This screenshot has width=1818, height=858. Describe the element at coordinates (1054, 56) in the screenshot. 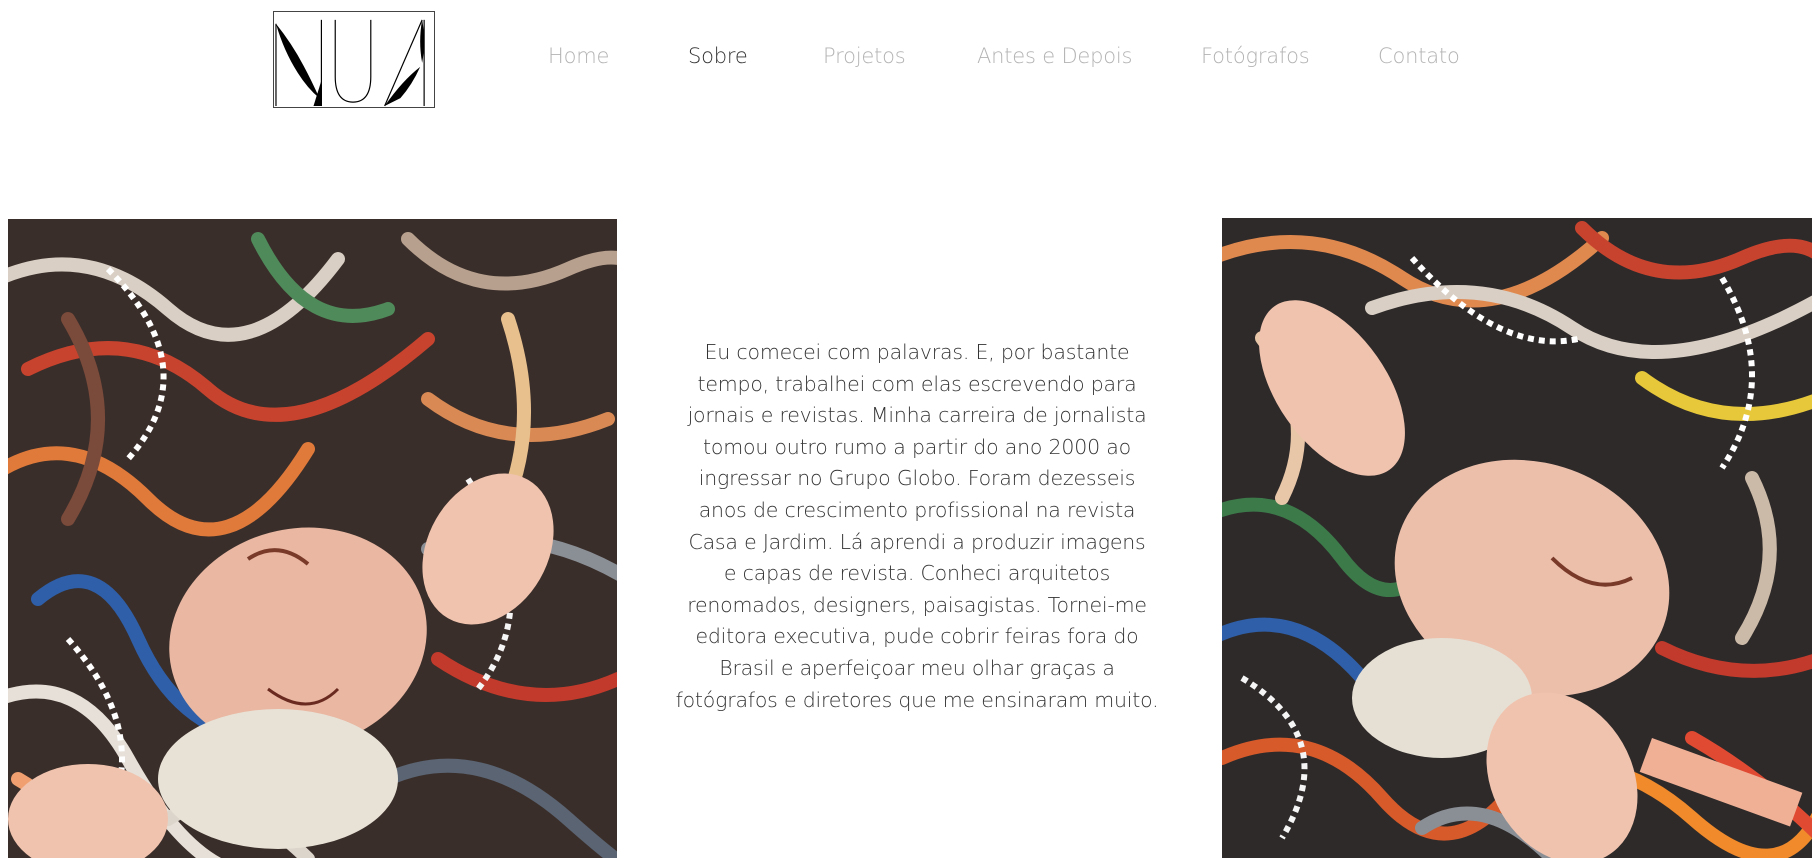

I see `nav-item-antes-e-depois: Antes e Depois` at that location.